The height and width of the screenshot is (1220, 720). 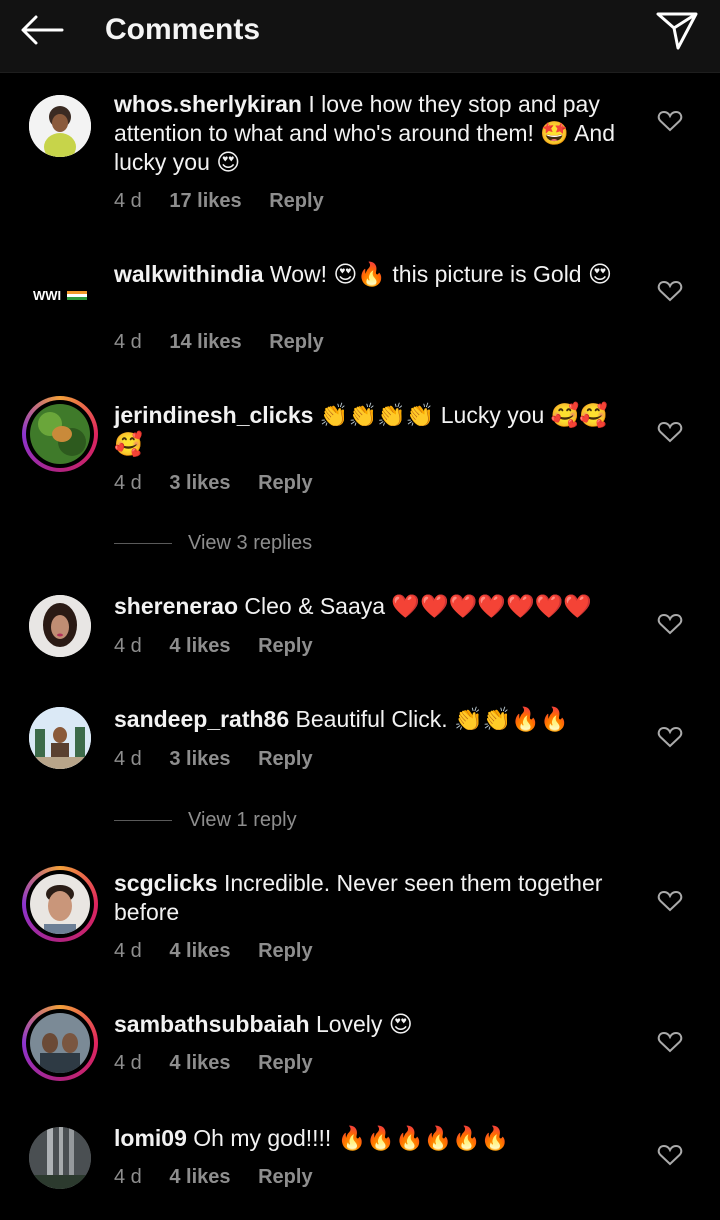 I want to click on page-title: Comments, so click(x=183, y=29).